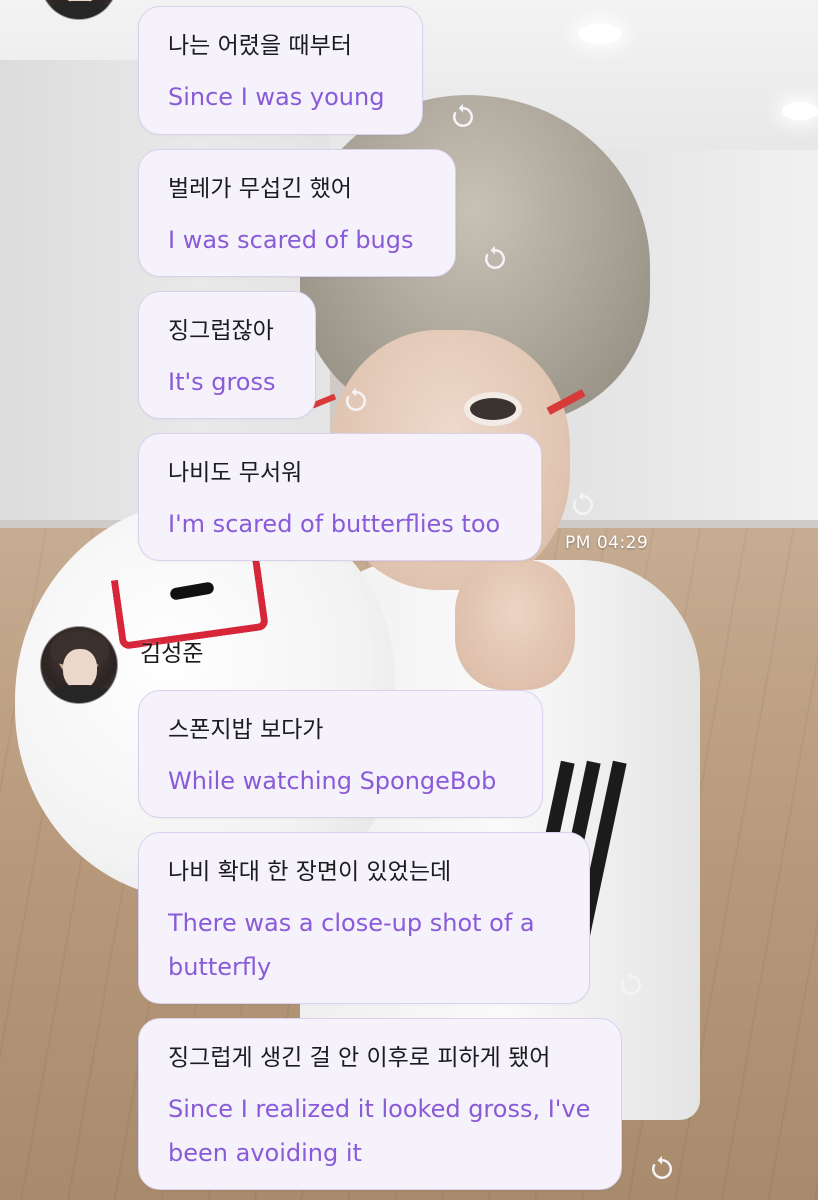 The height and width of the screenshot is (1200, 818). Describe the element at coordinates (260, 46) in the screenshot. I see `message-original-text: 나는 어렸을 때부터` at that location.